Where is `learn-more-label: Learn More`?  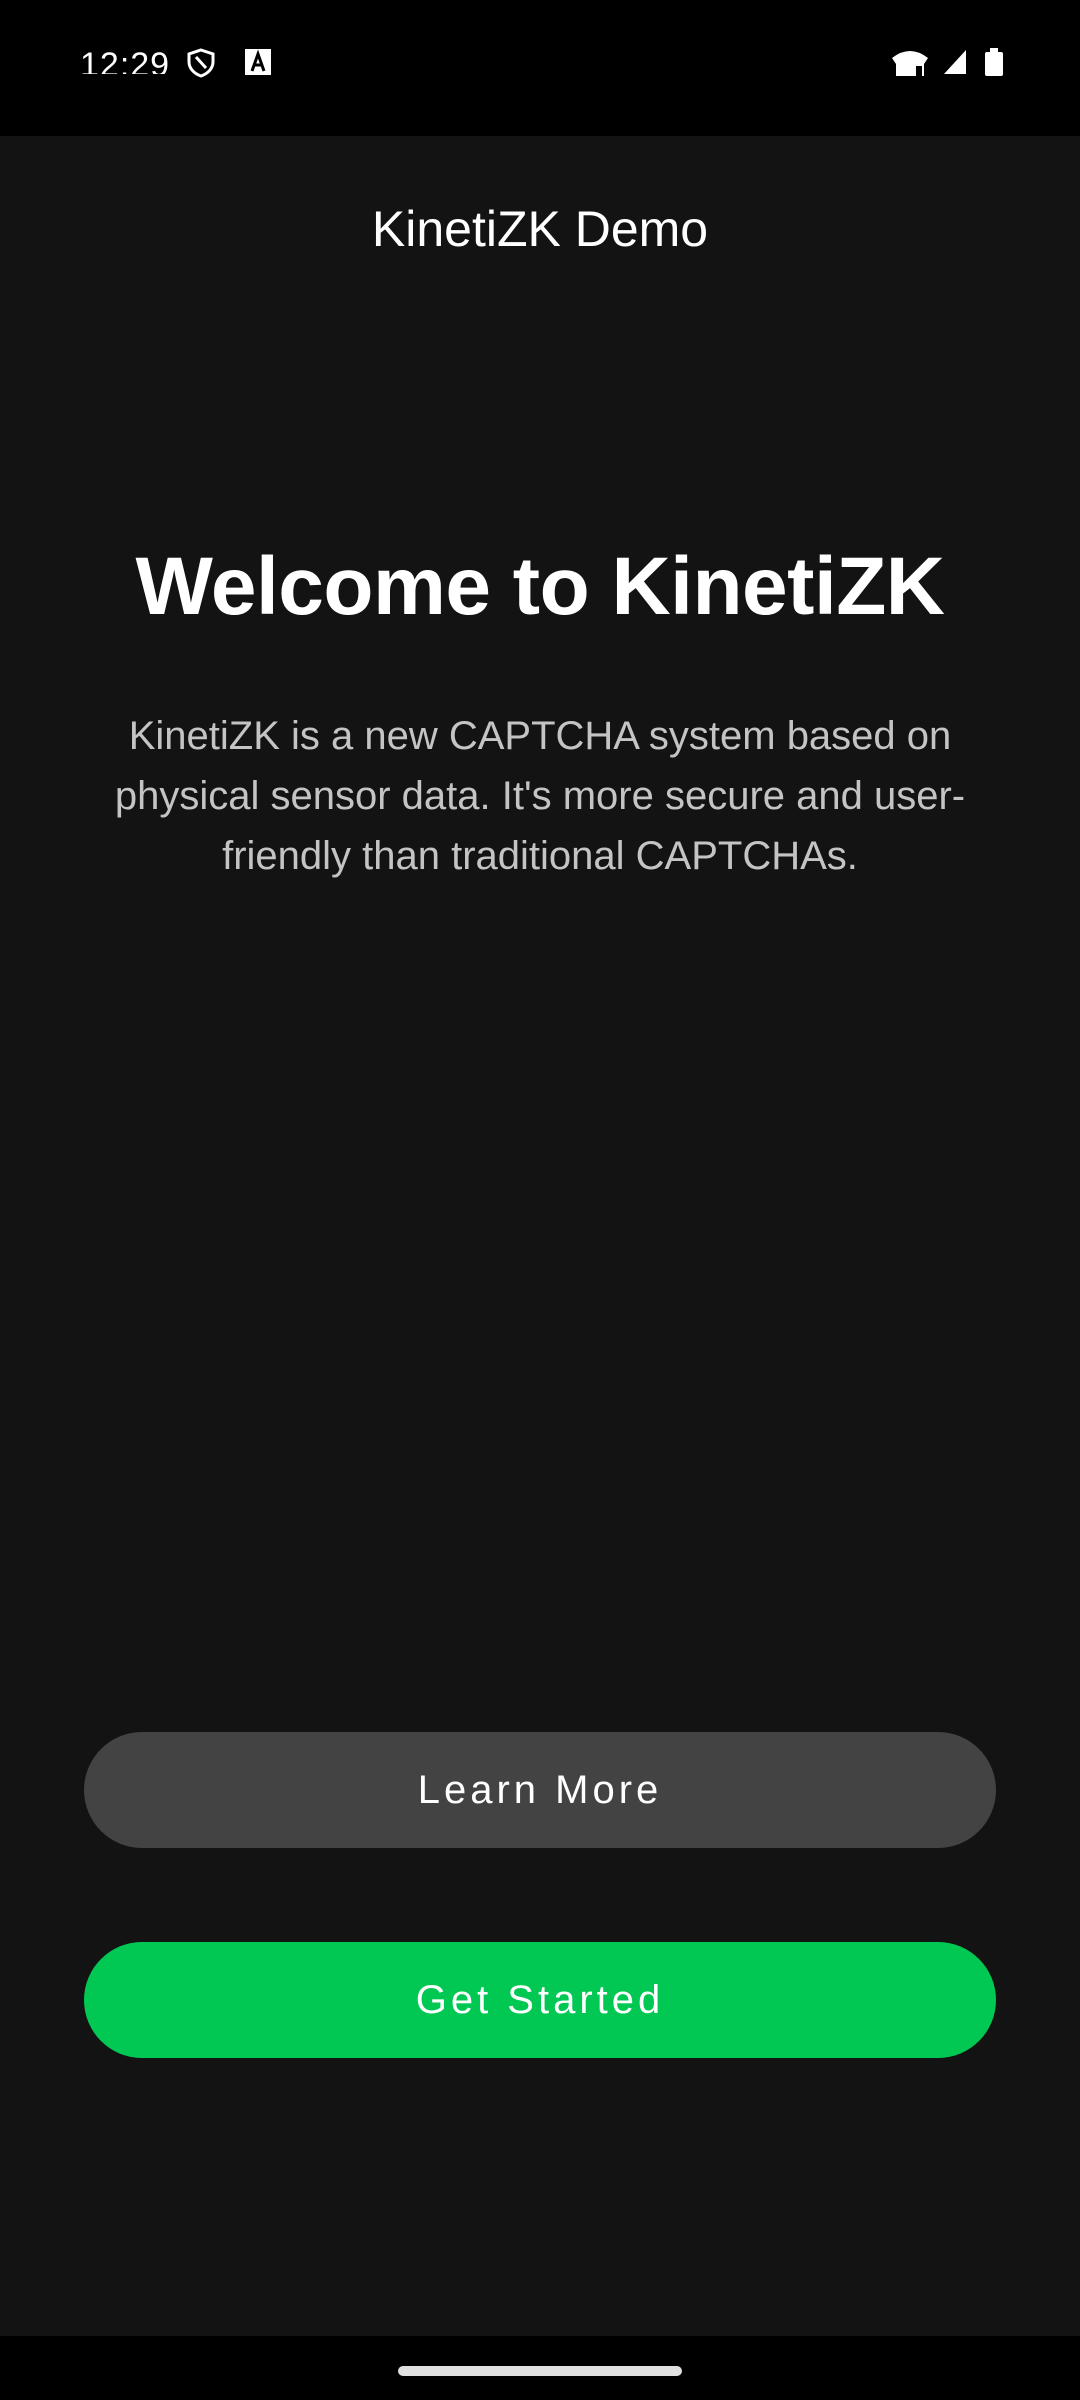 learn-more-label: Learn More is located at coordinates (540, 1789).